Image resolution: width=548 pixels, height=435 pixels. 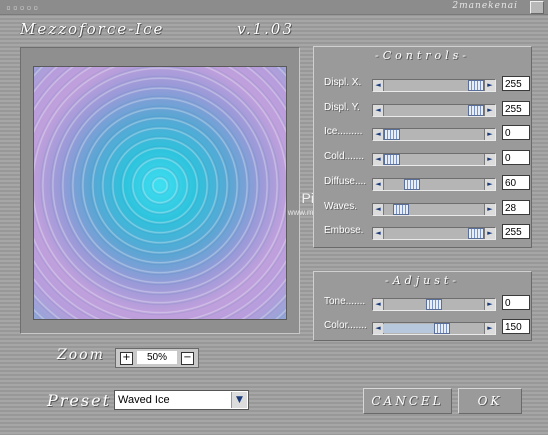 What do you see at coordinates (144, 400) in the screenshot?
I see `preset-selected-value: Waved Ice` at bounding box center [144, 400].